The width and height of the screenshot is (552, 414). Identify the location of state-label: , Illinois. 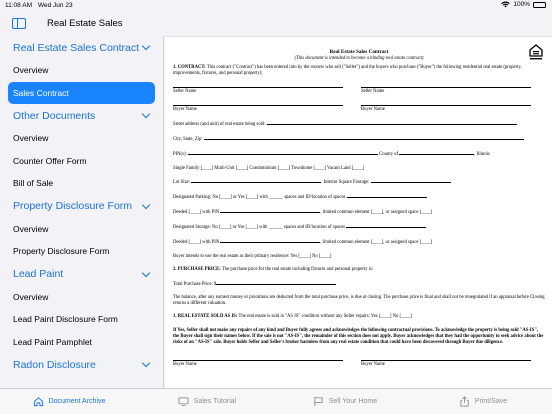
(482, 154).